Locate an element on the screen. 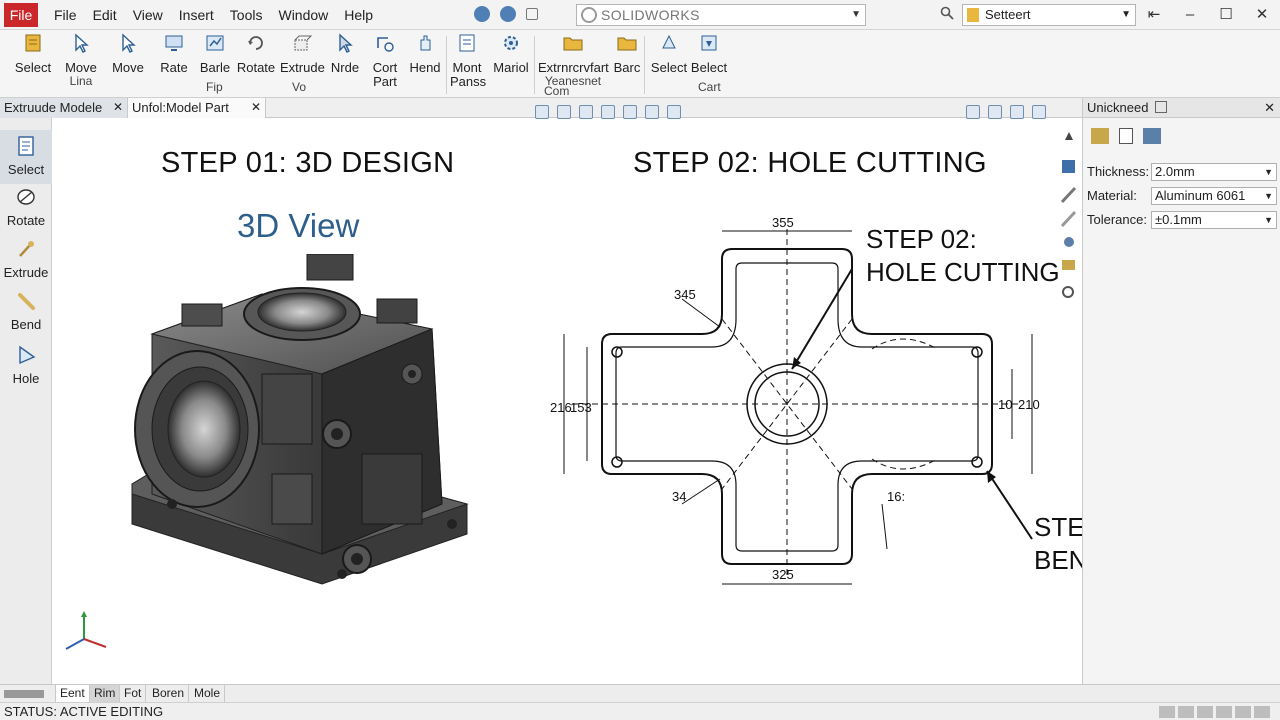 This screenshot has width=1280, height=720. ribbon-rate-button: Rate is located at coordinates (174, 64).